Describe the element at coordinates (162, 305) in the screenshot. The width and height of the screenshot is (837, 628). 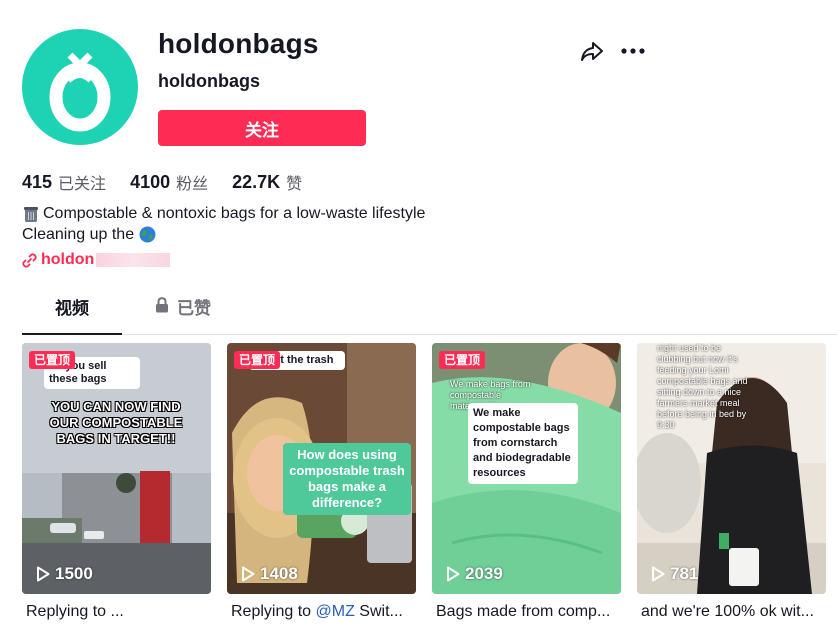
I see `lock-icon` at that location.